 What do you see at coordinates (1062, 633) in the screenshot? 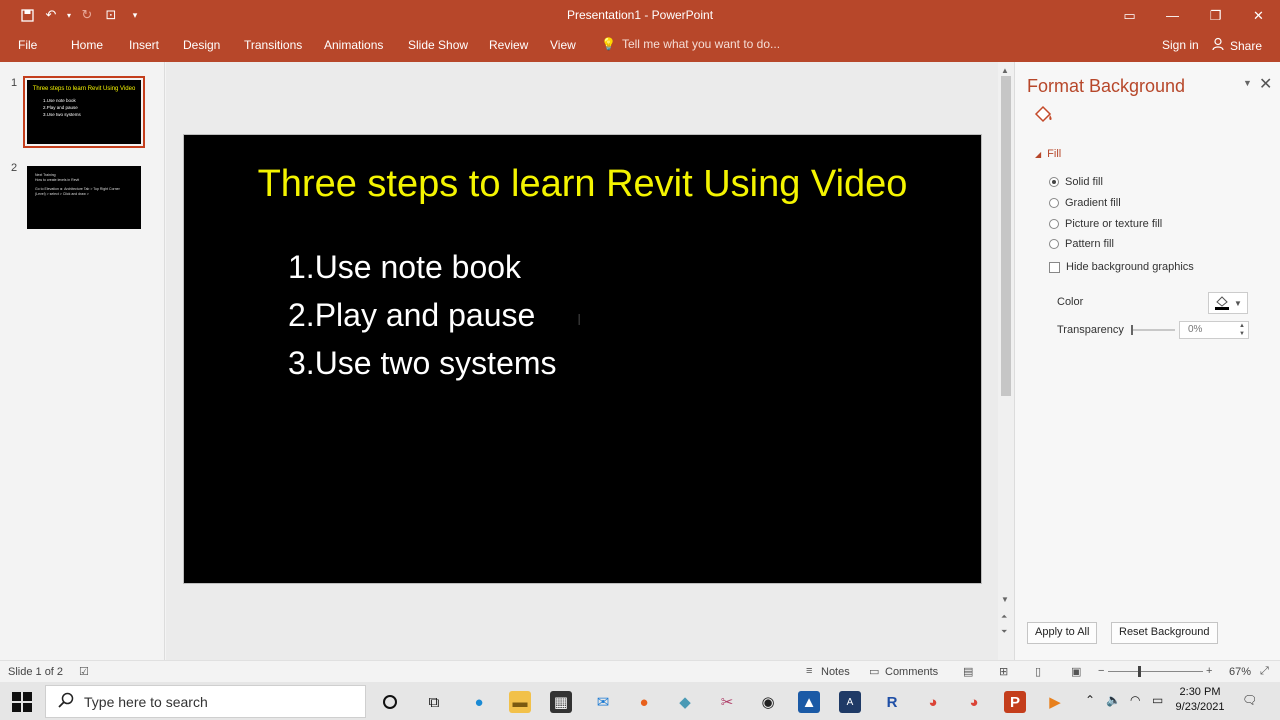
I see `apply-to-all-button: Apply to All` at bounding box center [1062, 633].